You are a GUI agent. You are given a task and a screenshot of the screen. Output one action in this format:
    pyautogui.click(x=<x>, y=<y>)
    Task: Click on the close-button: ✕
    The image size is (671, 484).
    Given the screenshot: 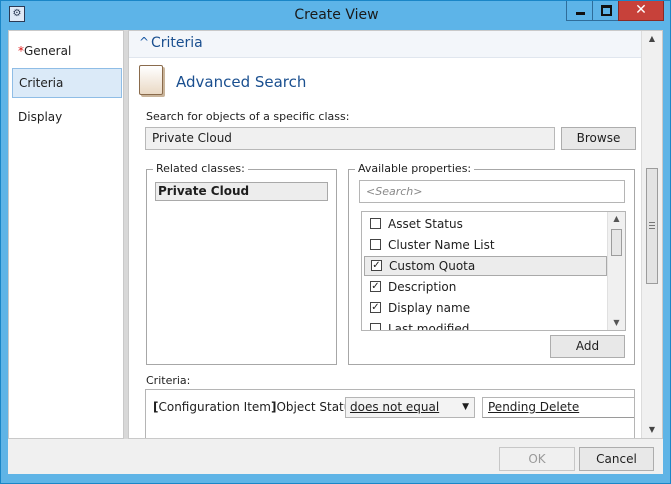 What is the action you would take?
    pyautogui.click(x=641, y=11)
    